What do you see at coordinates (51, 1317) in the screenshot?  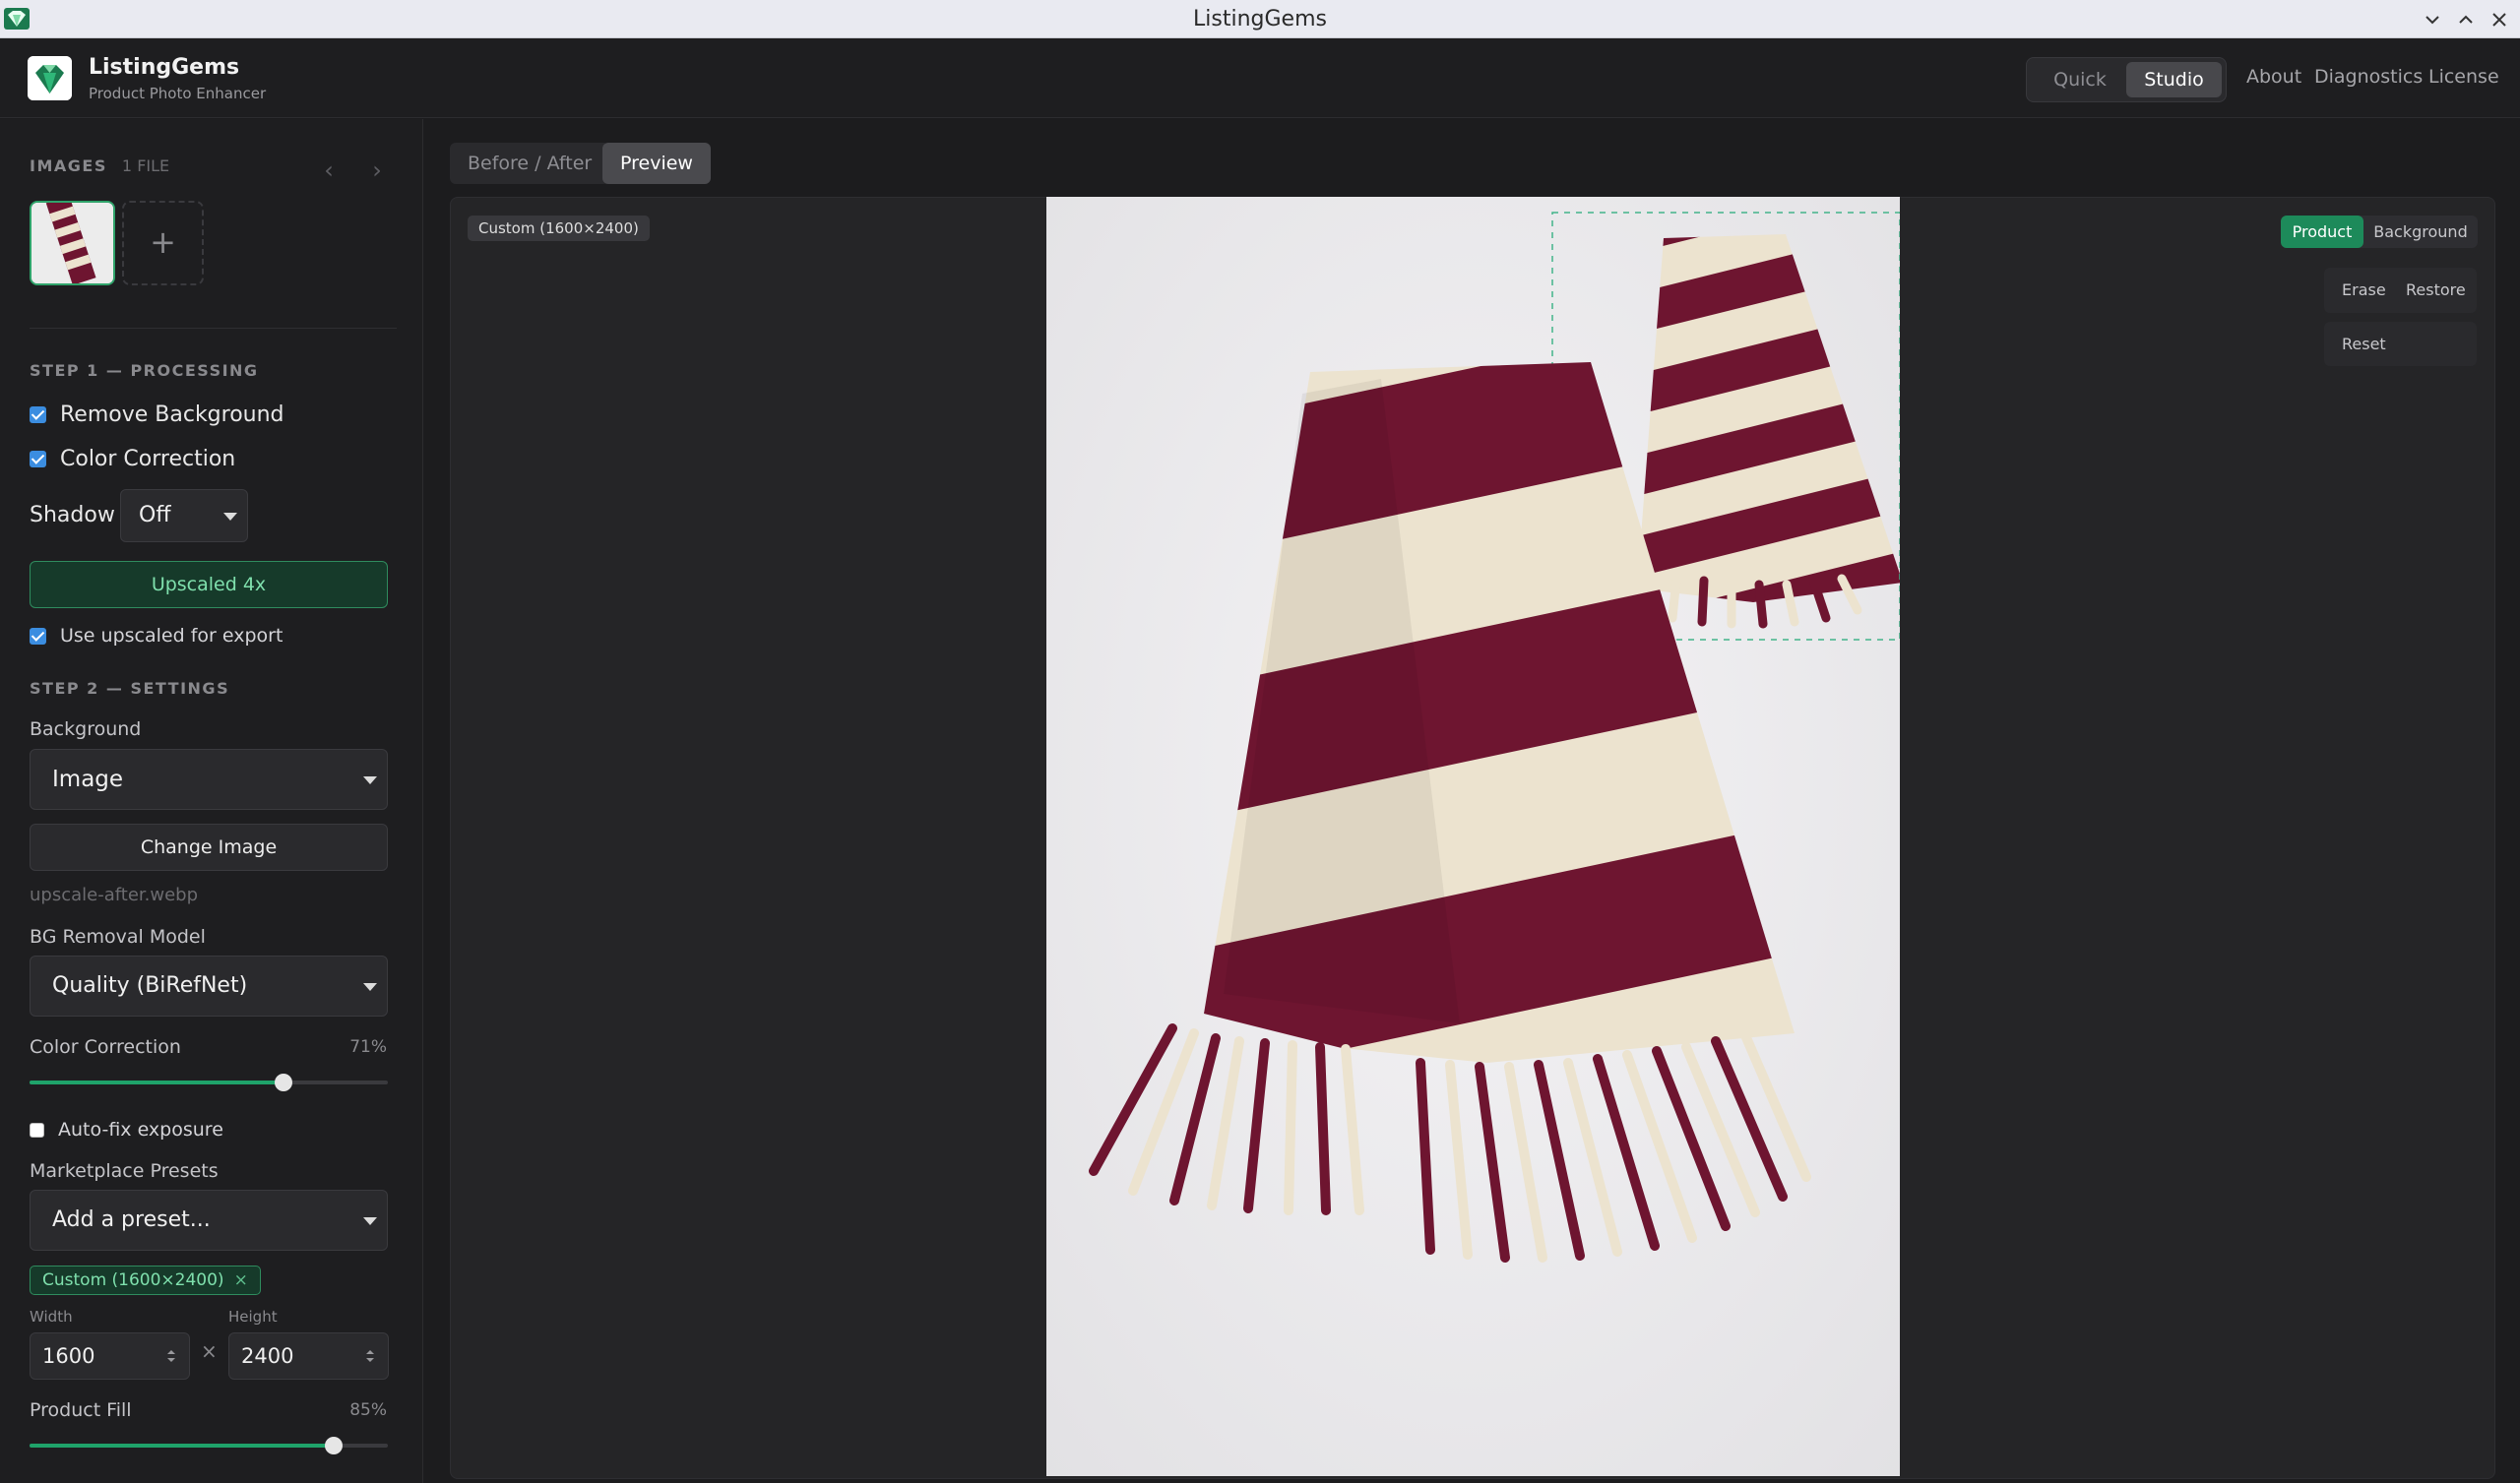 I see `width-label: Width` at bounding box center [51, 1317].